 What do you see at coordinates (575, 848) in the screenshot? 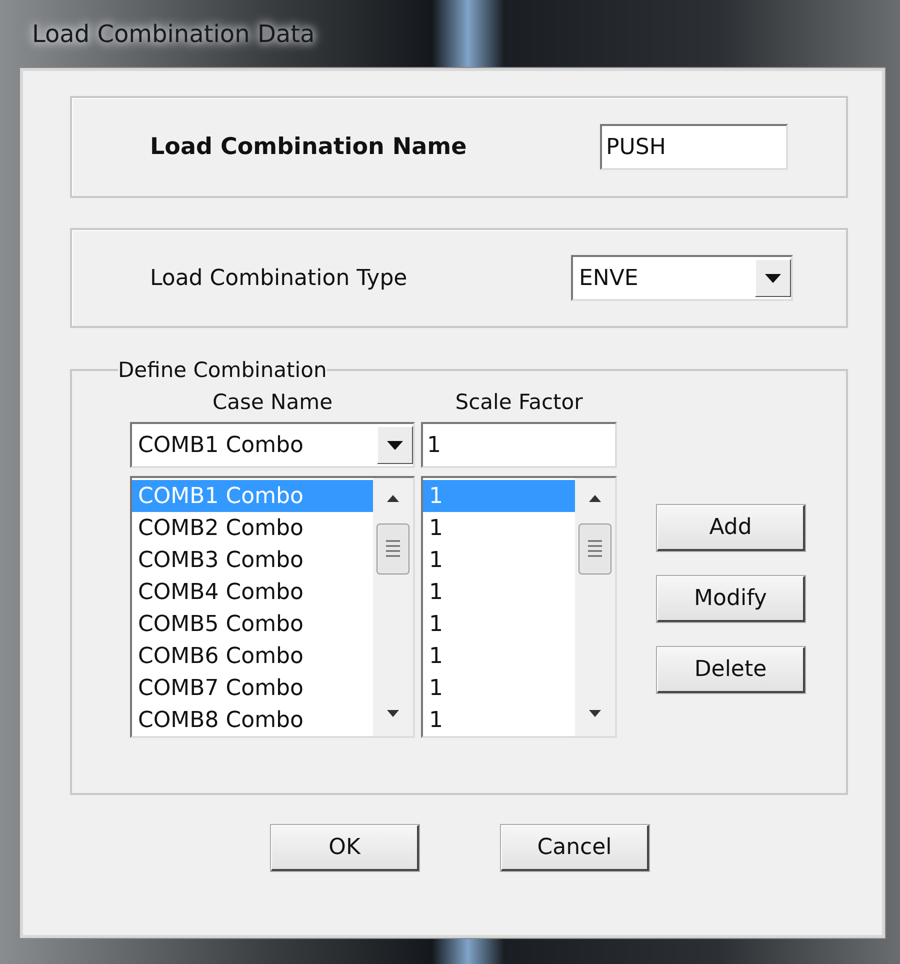
I see `dialog-button: Cancel` at bounding box center [575, 848].